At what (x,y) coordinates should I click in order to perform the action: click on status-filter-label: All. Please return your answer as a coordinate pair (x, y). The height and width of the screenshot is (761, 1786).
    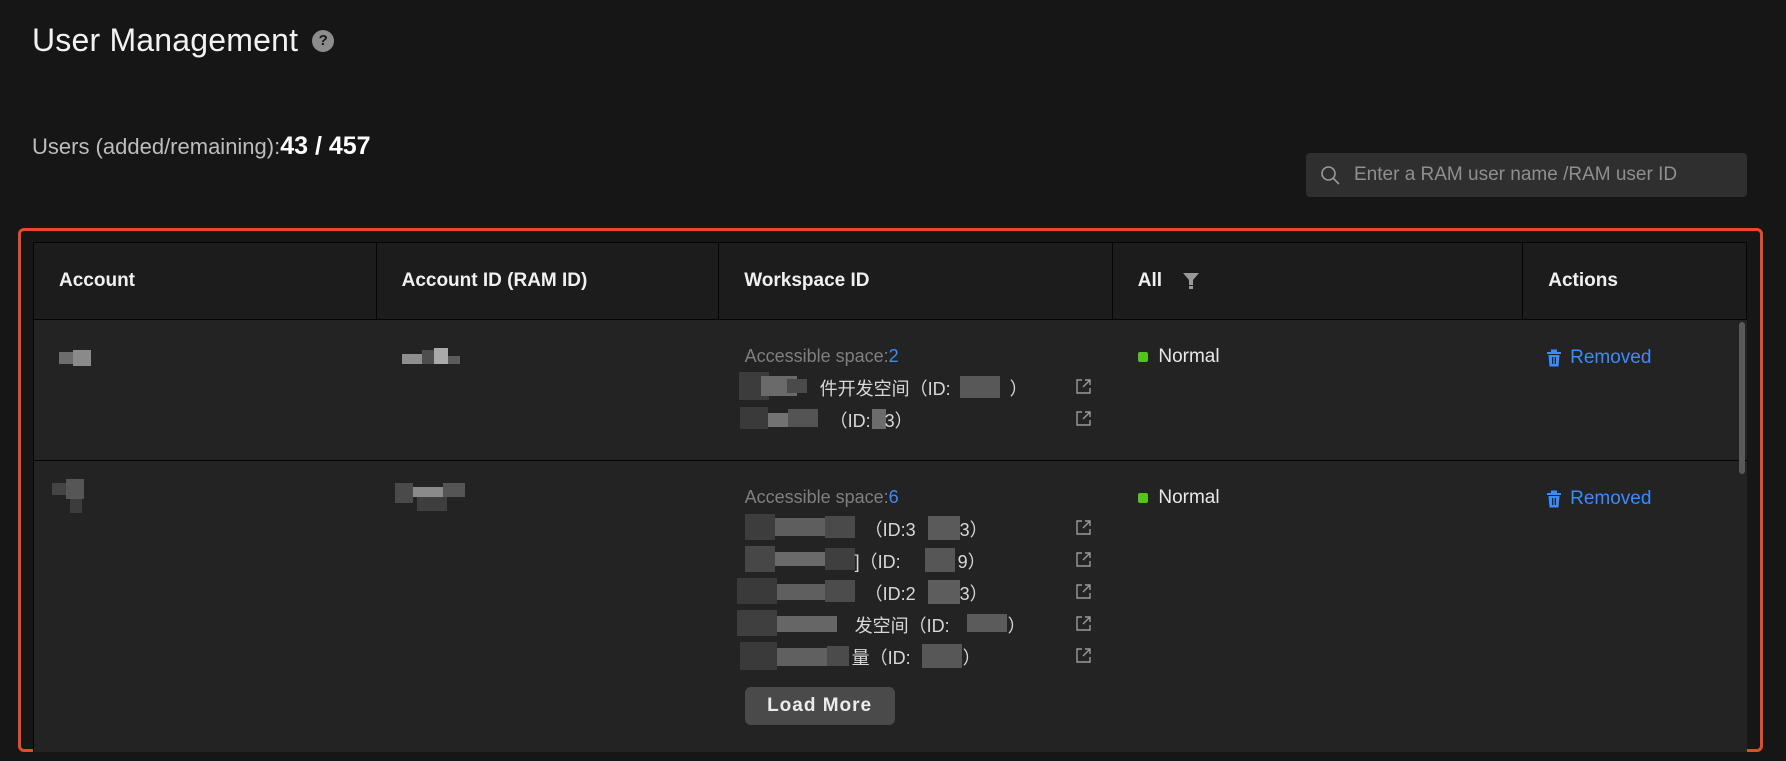
    Looking at the image, I should click on (1150, 281).